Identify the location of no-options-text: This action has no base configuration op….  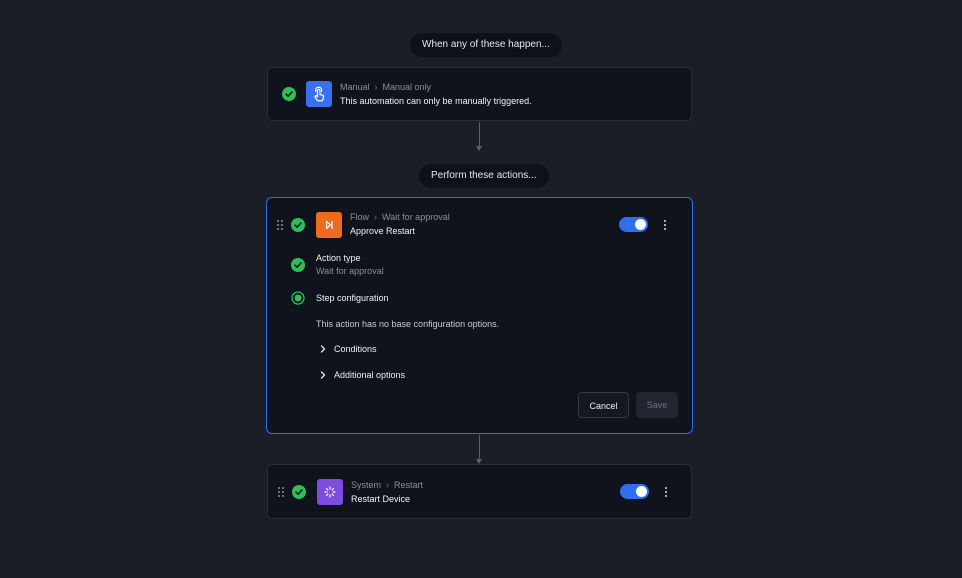
(408, 324).